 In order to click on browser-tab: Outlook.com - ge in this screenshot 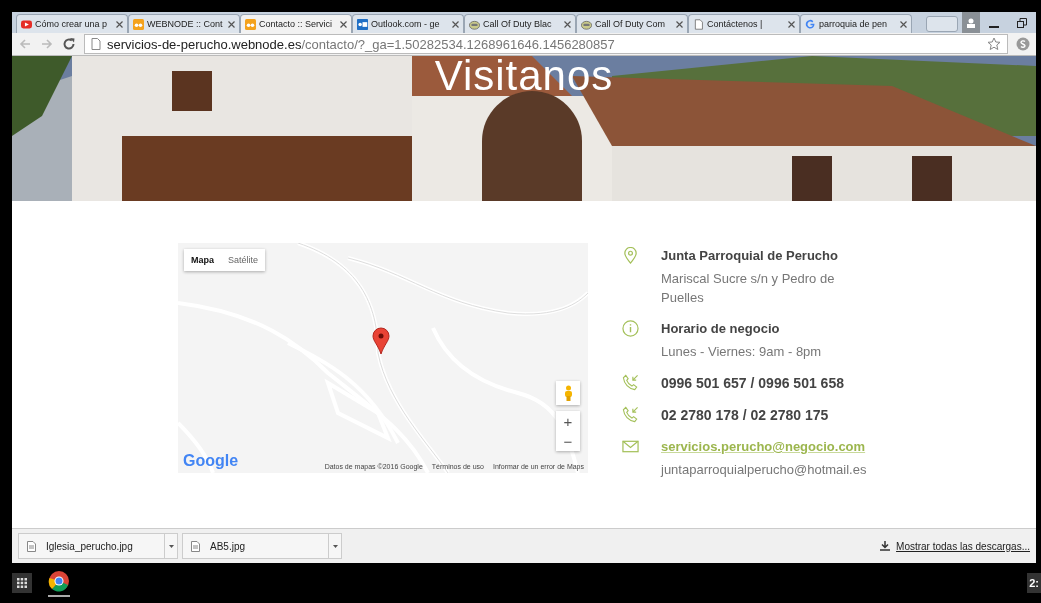, I will do `click(408, 23)`.